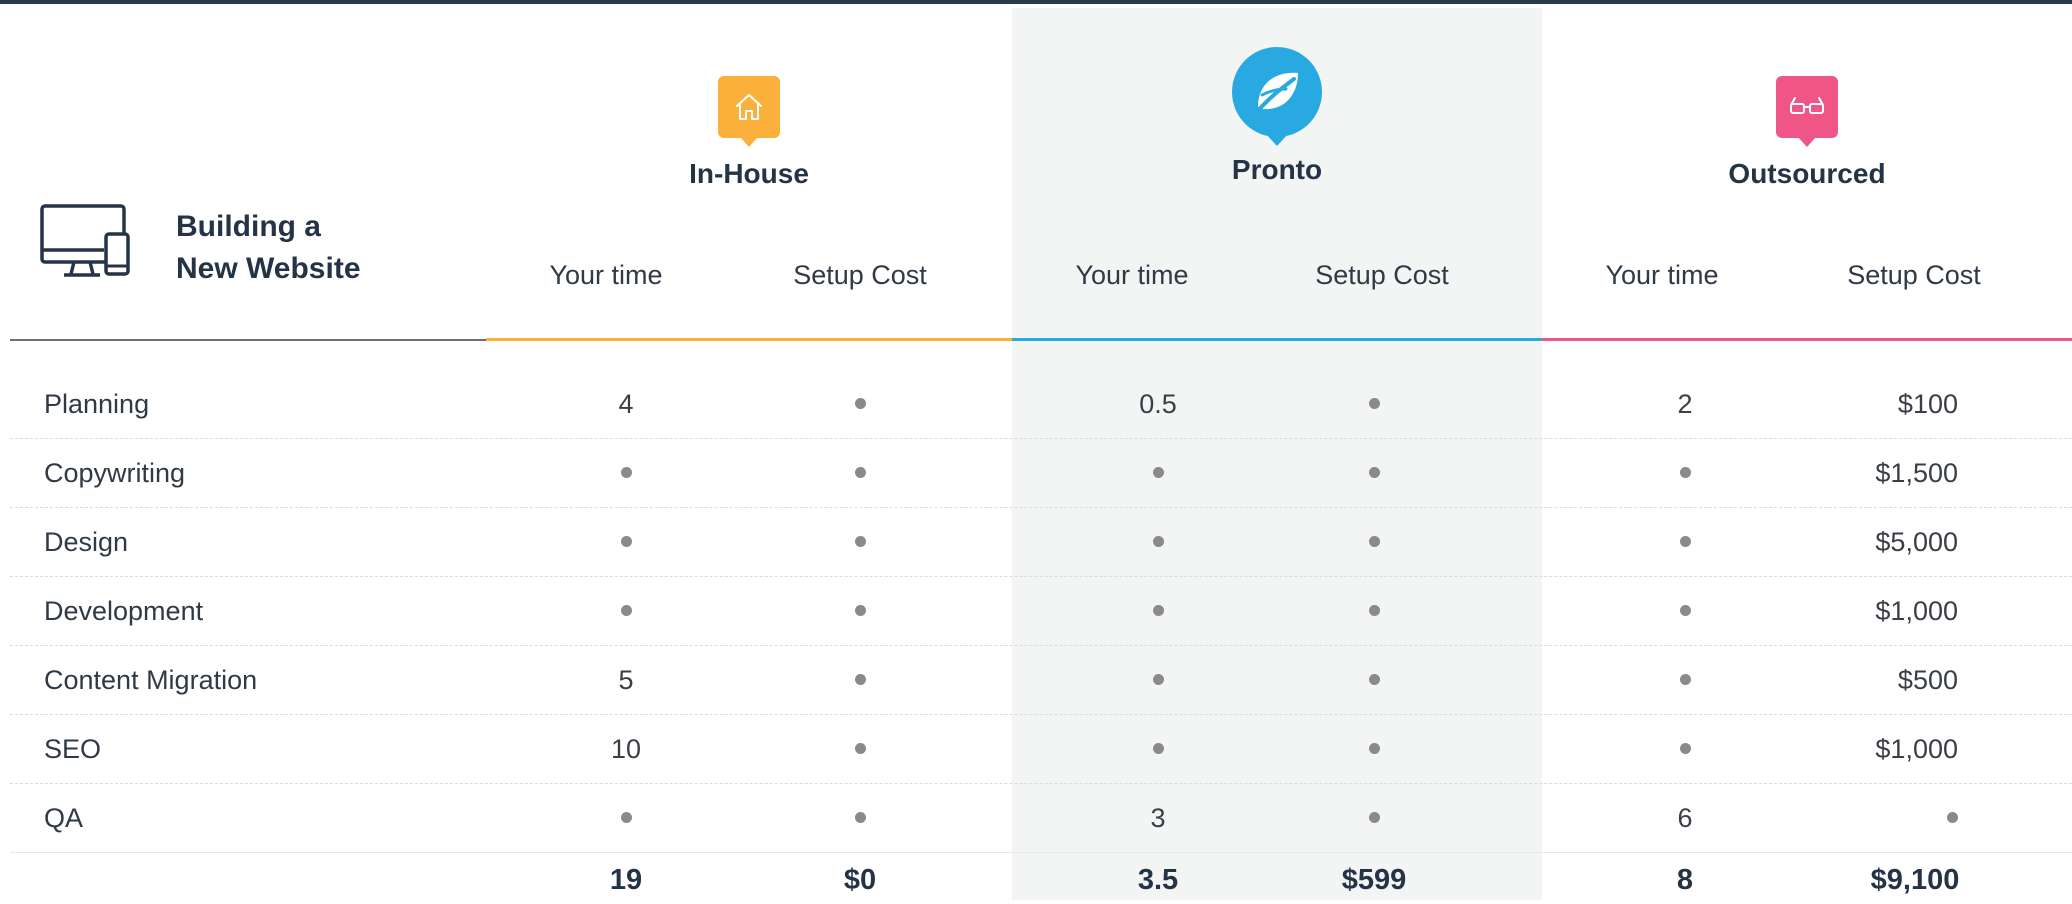 This screenshot has height=904, width=2072. I want to click on total-outsourced-cost: $9,100, so click(1915, 880).